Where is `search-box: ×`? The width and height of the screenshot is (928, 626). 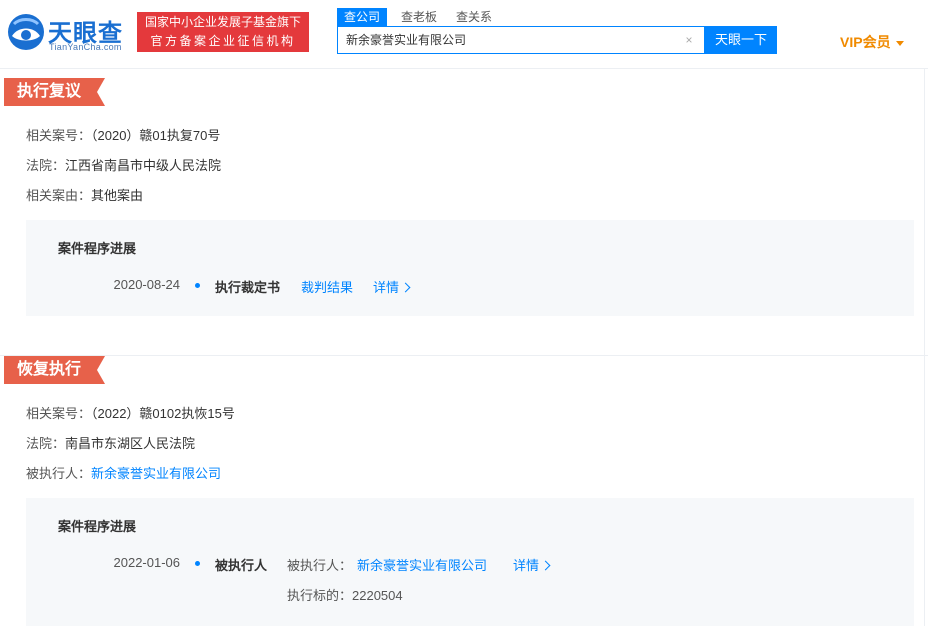
search-box: × is located at coordinates (521, 40).